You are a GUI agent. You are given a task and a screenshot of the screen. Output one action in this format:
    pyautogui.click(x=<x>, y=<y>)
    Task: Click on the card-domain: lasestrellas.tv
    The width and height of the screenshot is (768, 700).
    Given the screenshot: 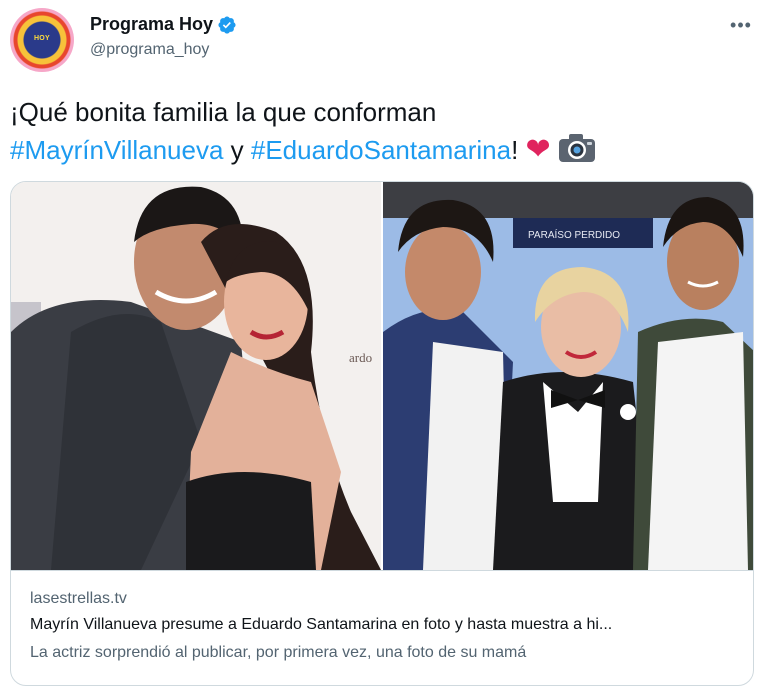 What is the action you would take?
    pyautogui.click(x=78, y=599)
    